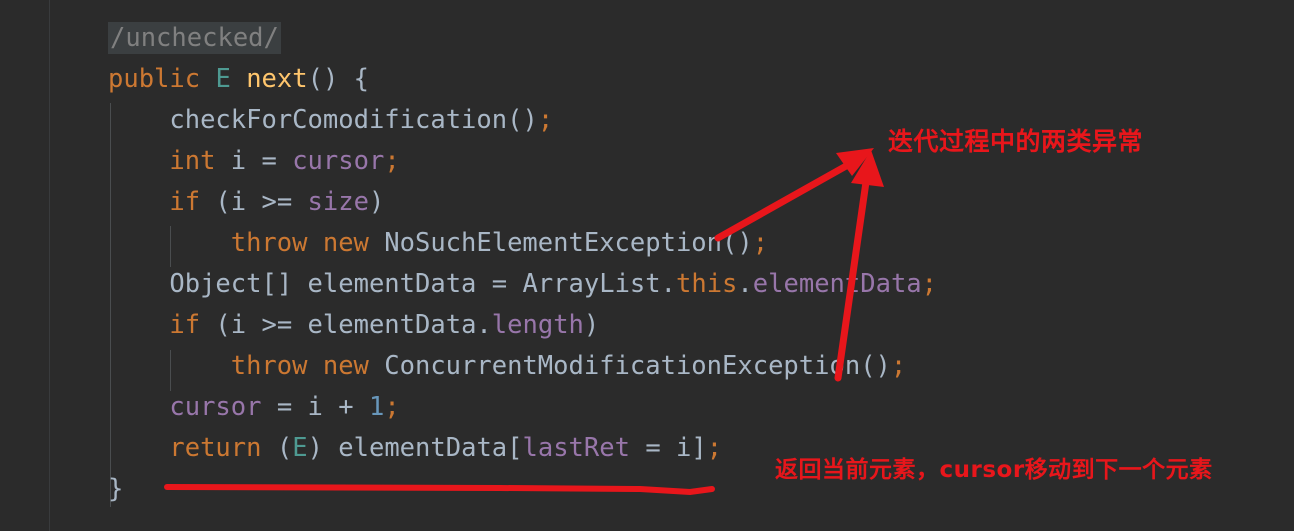 The width and height of the screenshot is (1294, 531). I want to click on code-token: next, so click(277, 79).